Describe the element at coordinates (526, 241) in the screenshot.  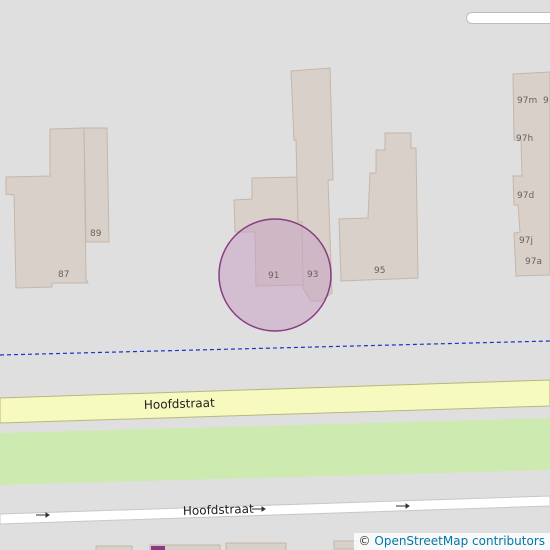
I see `house-number-97j: 97j` at that location.